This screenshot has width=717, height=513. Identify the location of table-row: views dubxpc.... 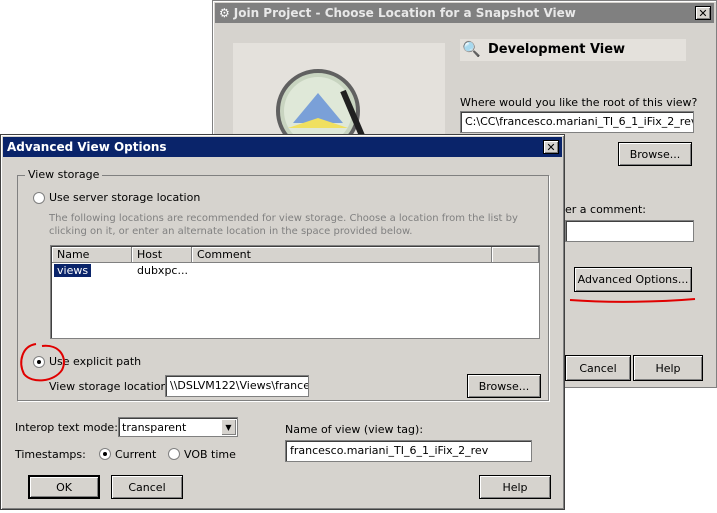
(295, 271).